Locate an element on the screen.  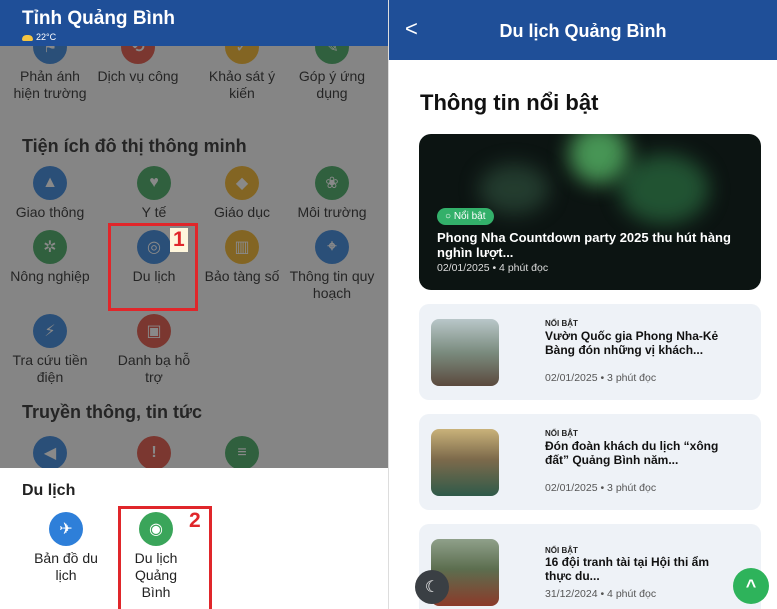
agriculture-item: ✲ Nông nghiệp is located at coordinates (50, 257).